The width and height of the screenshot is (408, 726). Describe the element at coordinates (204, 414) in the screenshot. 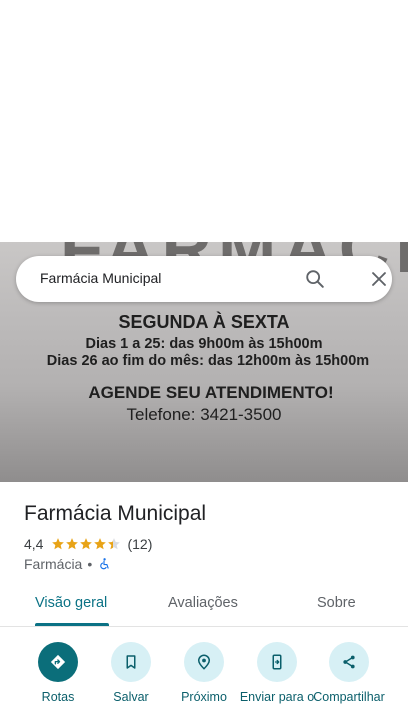

I see `photo-text-line: Telefone: 3421-3500` at that location.